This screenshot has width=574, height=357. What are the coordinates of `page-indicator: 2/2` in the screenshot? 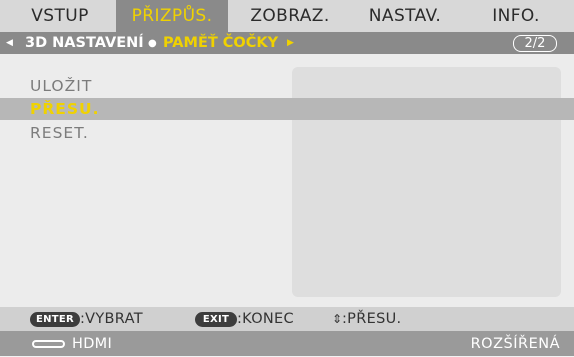 It's located at (535, 43).